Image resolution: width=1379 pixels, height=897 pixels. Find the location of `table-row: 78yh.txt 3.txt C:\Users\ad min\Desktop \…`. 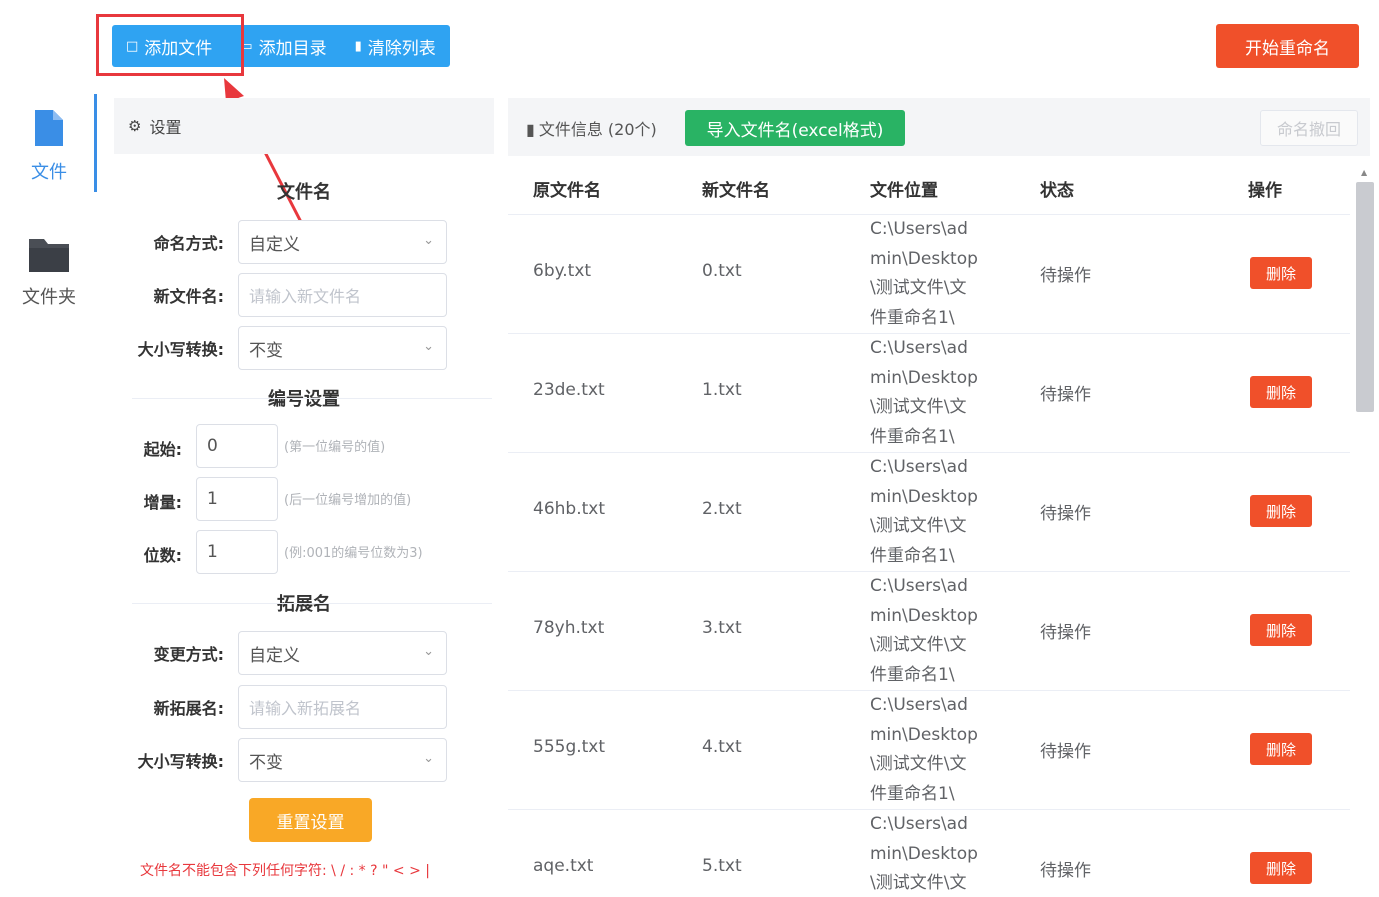

table-row: 78yh.txt 3.txt C:\Users\ad min\Desktop \… is located at coordinates (929, 630).